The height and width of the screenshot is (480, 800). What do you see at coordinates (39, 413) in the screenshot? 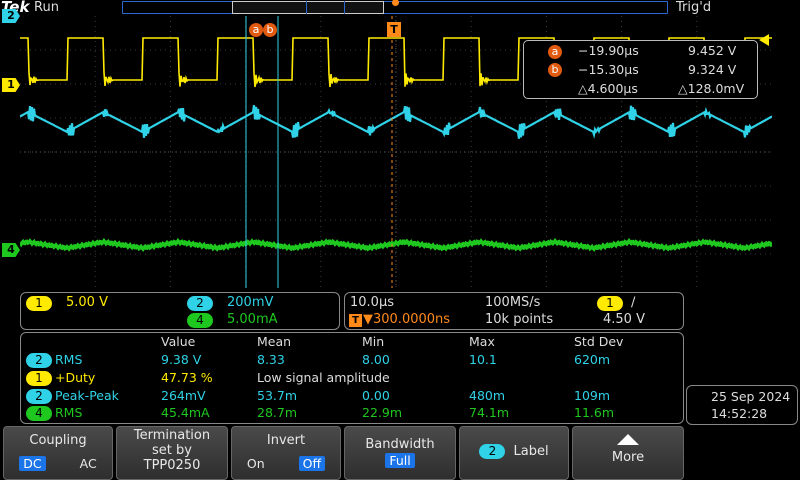
I see `meas-row-ch-badge: 4` at bounding box center [39, 413].